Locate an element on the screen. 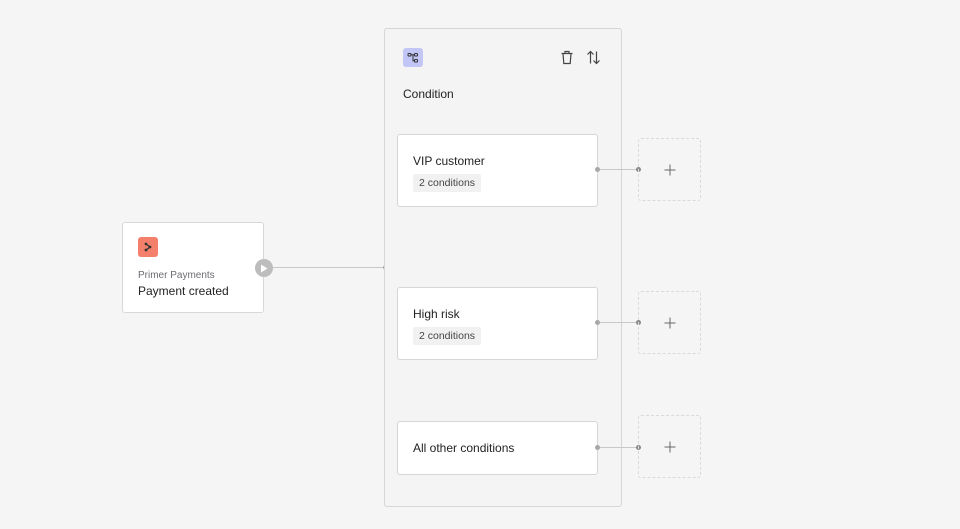 The image size is (960, 529). branch-card-all-other: All other conditions is located at coordinates (497, 448).